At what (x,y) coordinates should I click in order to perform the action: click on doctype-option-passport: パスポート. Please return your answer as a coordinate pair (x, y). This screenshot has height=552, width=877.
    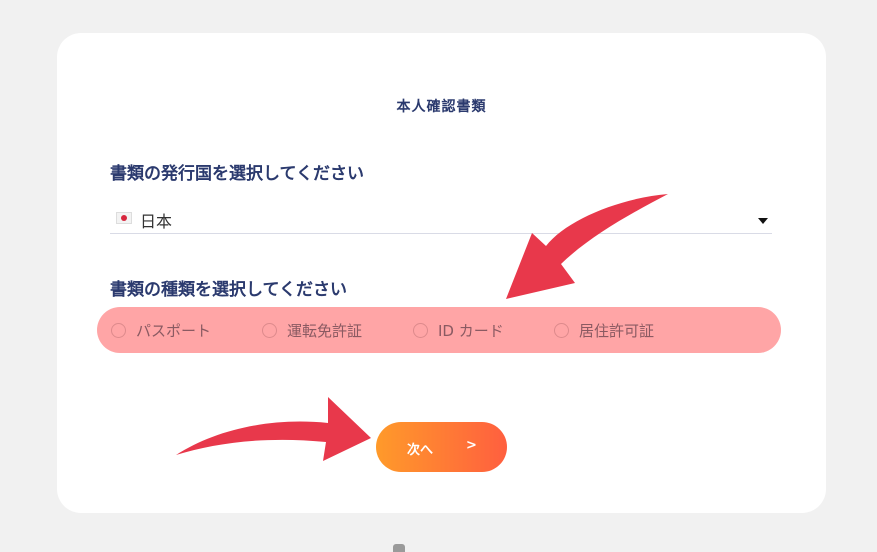
    Looking at the image, I should click on (161, 330).